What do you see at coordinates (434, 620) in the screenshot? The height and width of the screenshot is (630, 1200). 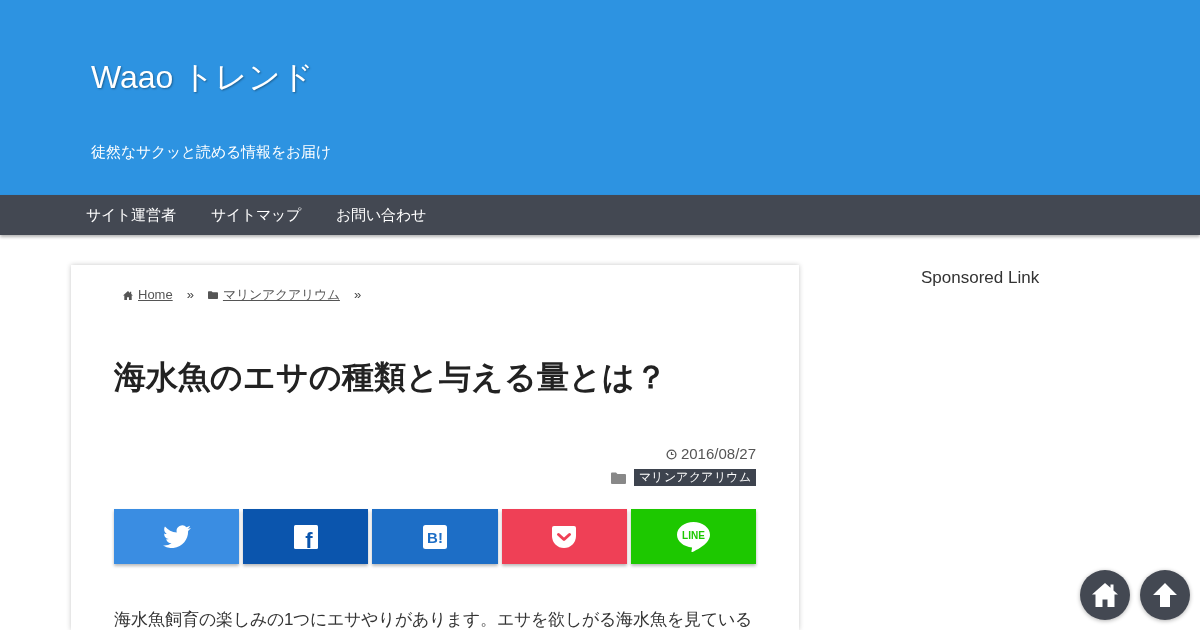 I see `article-text: 海水魚飼育の楽しみの1つにエサやりがあります。エサを欲しがる海水魚を見ている` at bounding box center [434, 620].